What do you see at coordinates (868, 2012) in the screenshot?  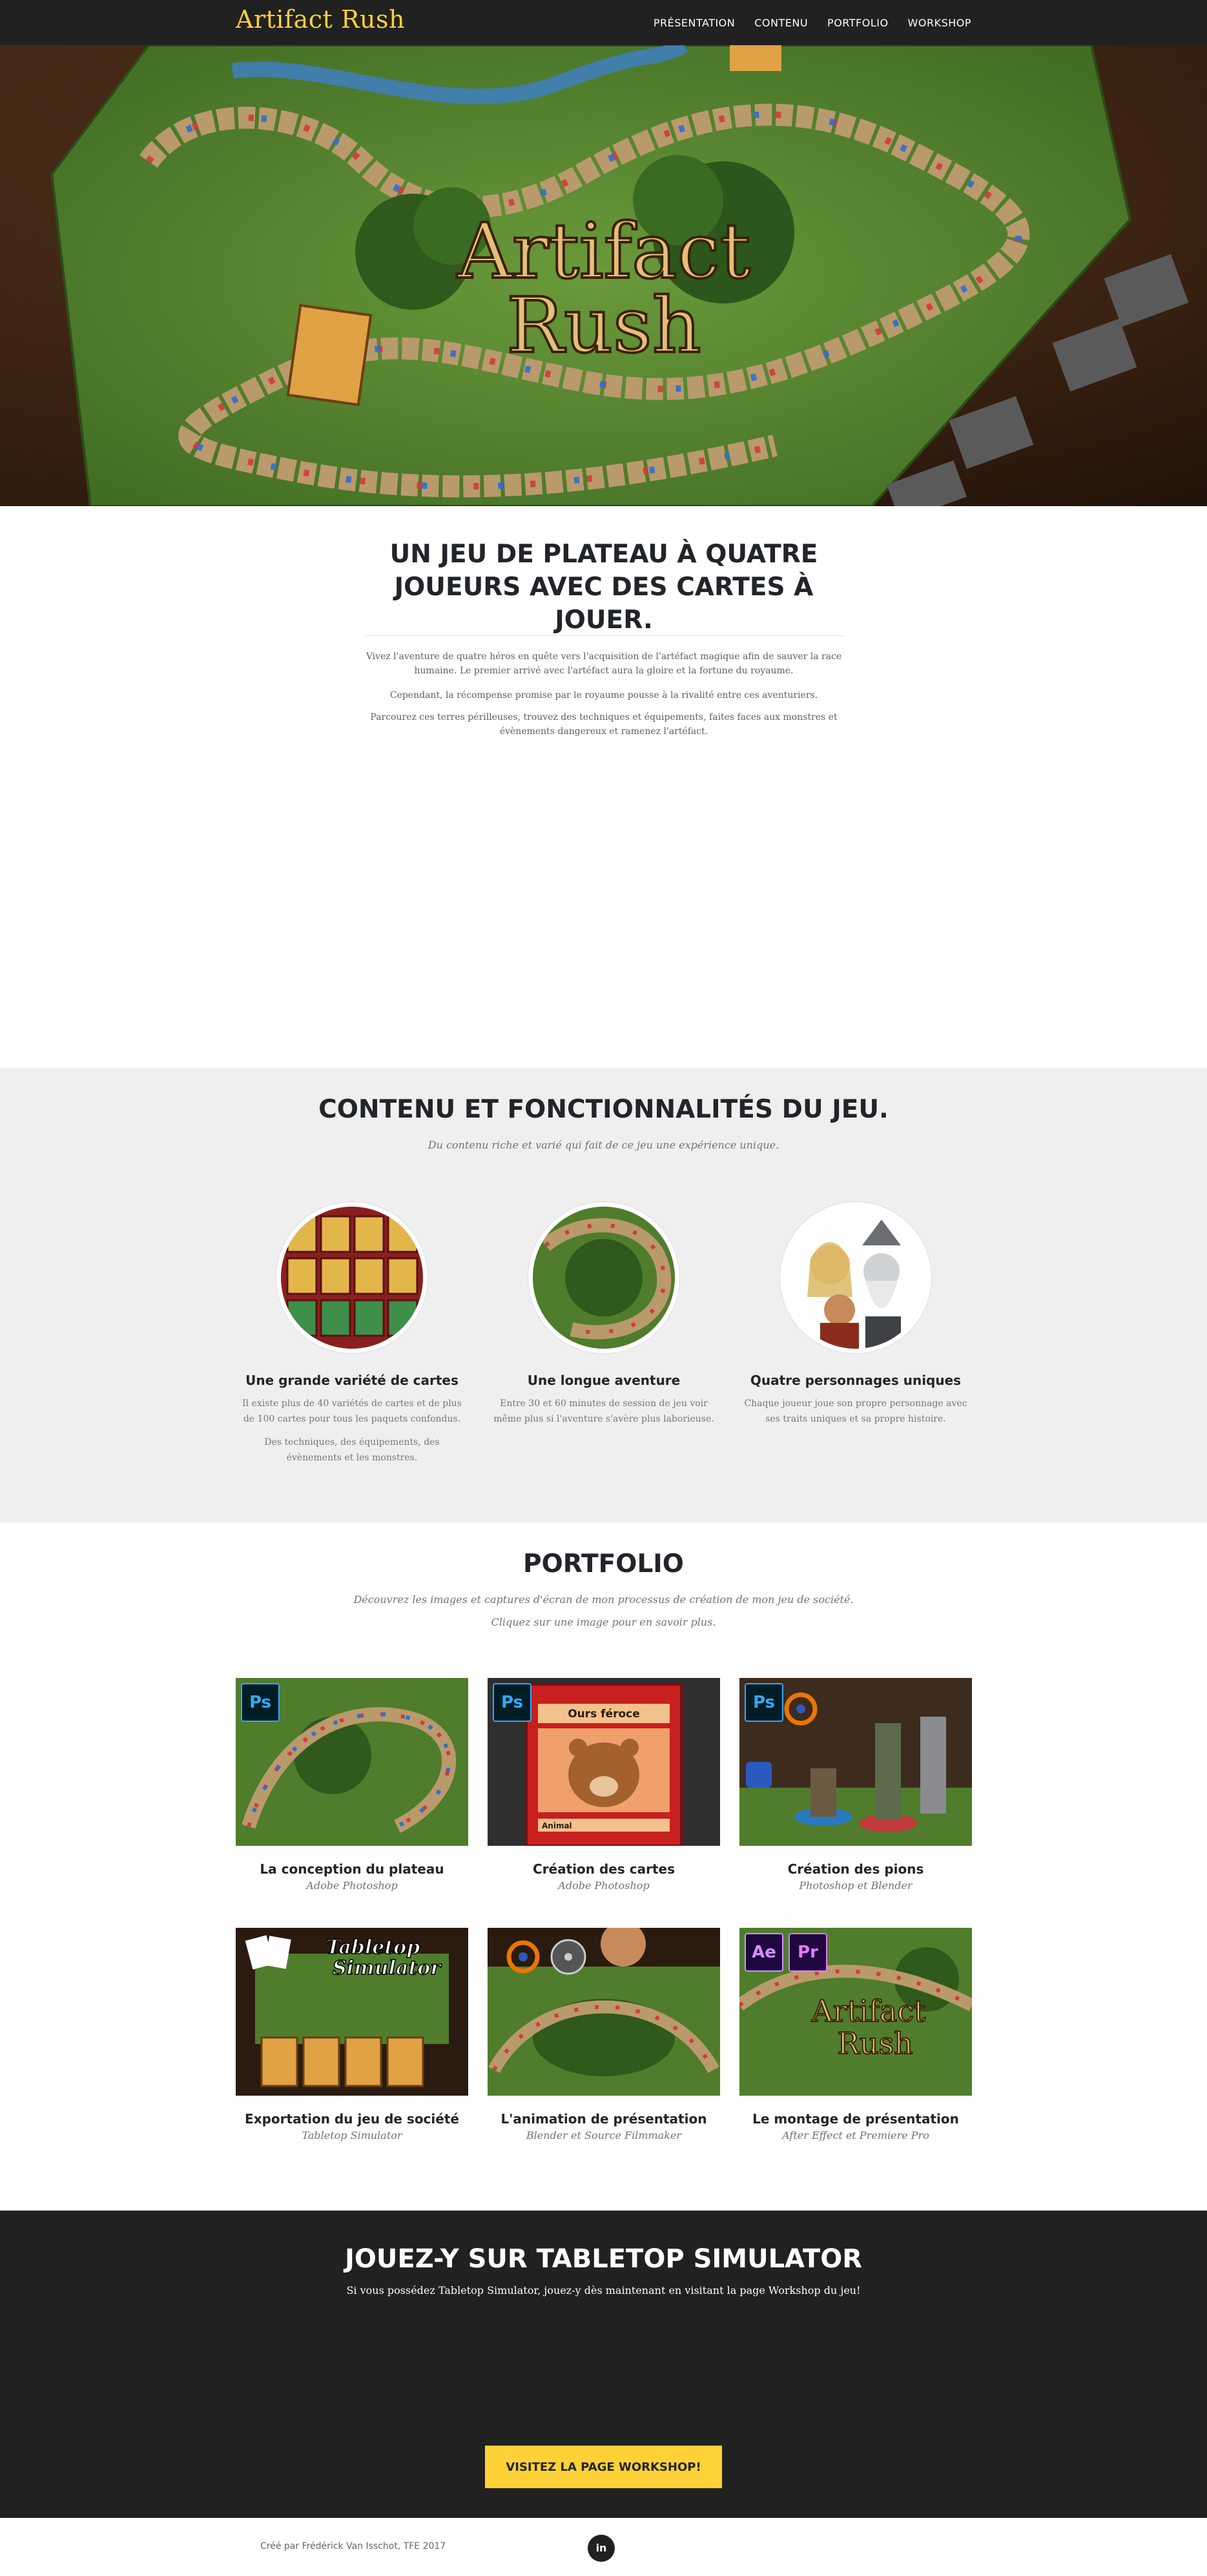 I see `editing-logo-line1: Artifact` at bounding box center [868, 2012].